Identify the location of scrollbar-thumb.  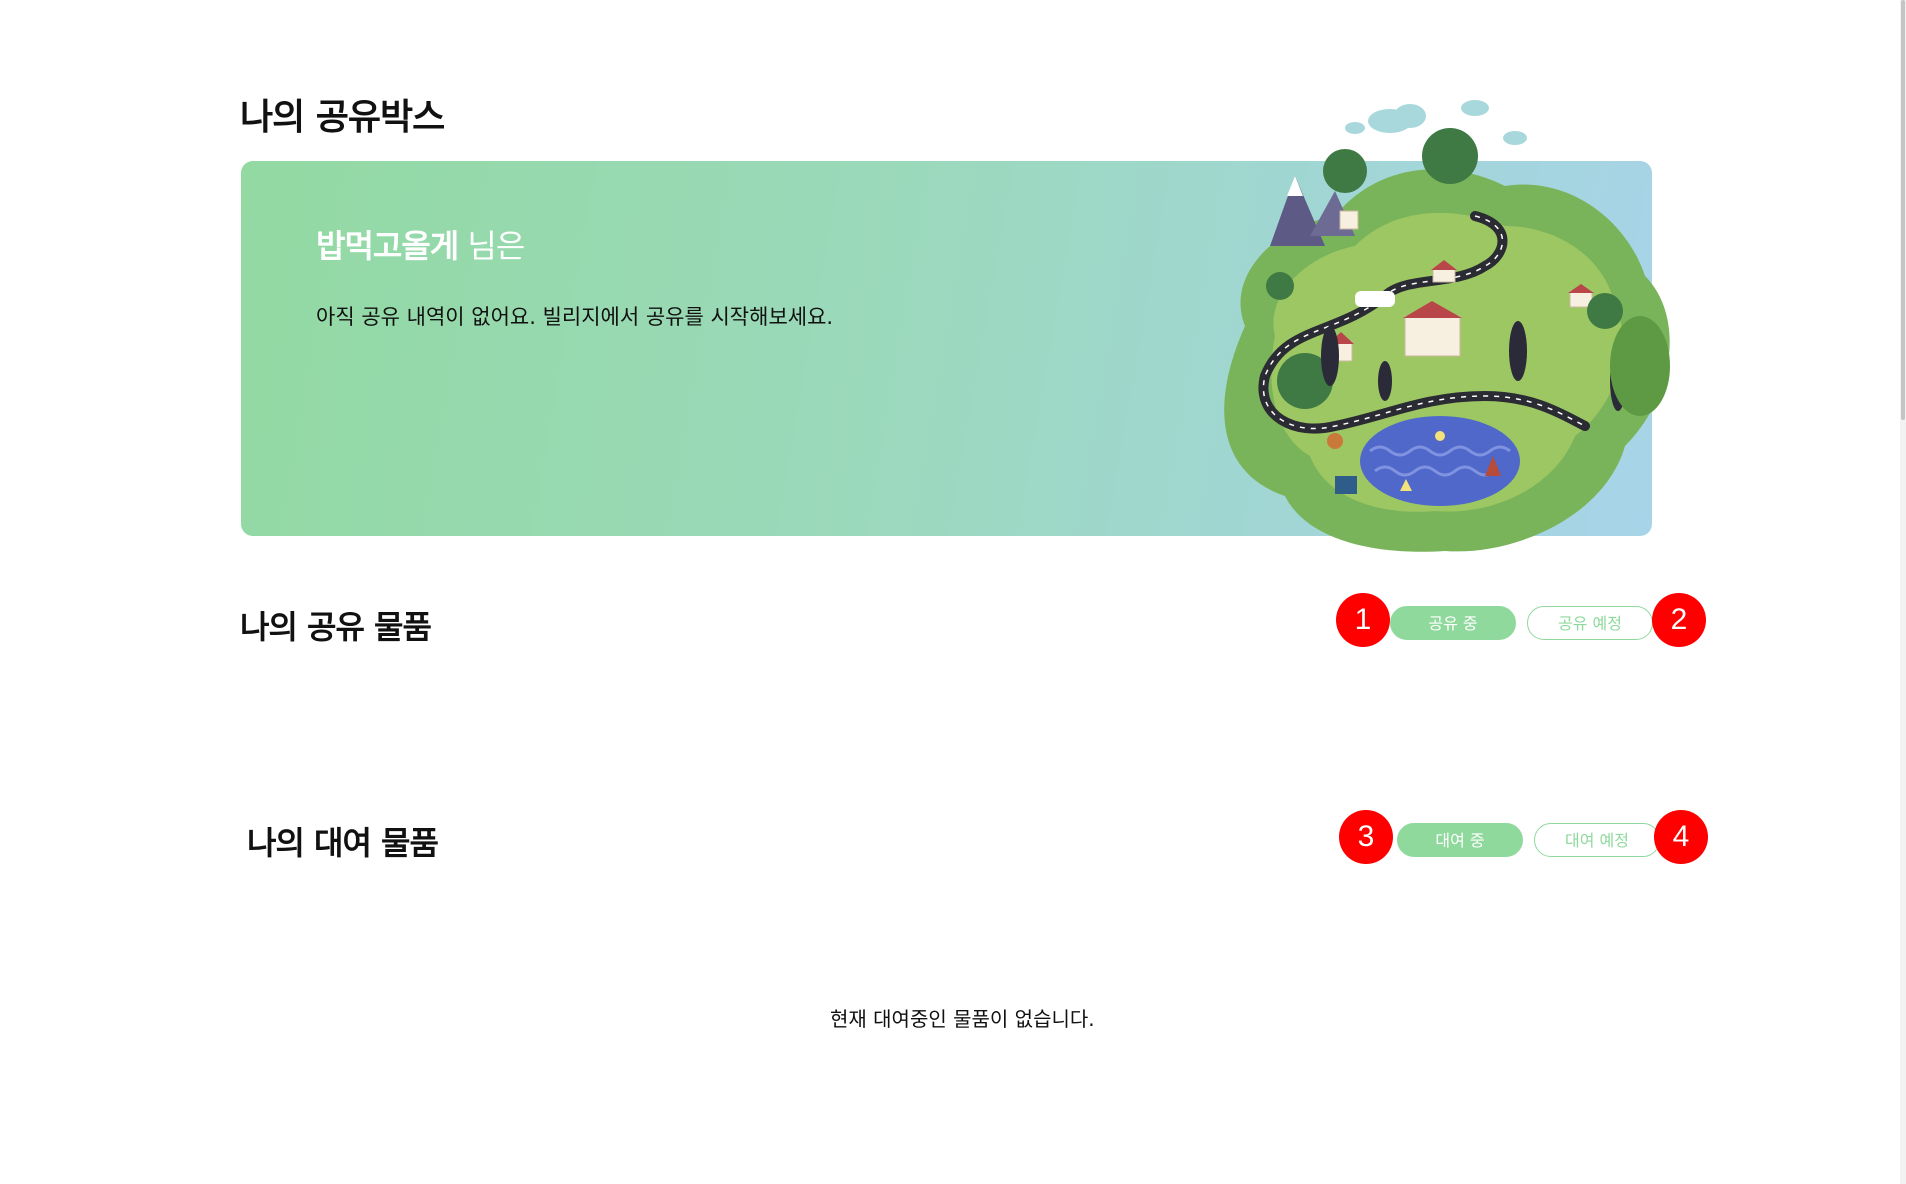
(1903, 210).